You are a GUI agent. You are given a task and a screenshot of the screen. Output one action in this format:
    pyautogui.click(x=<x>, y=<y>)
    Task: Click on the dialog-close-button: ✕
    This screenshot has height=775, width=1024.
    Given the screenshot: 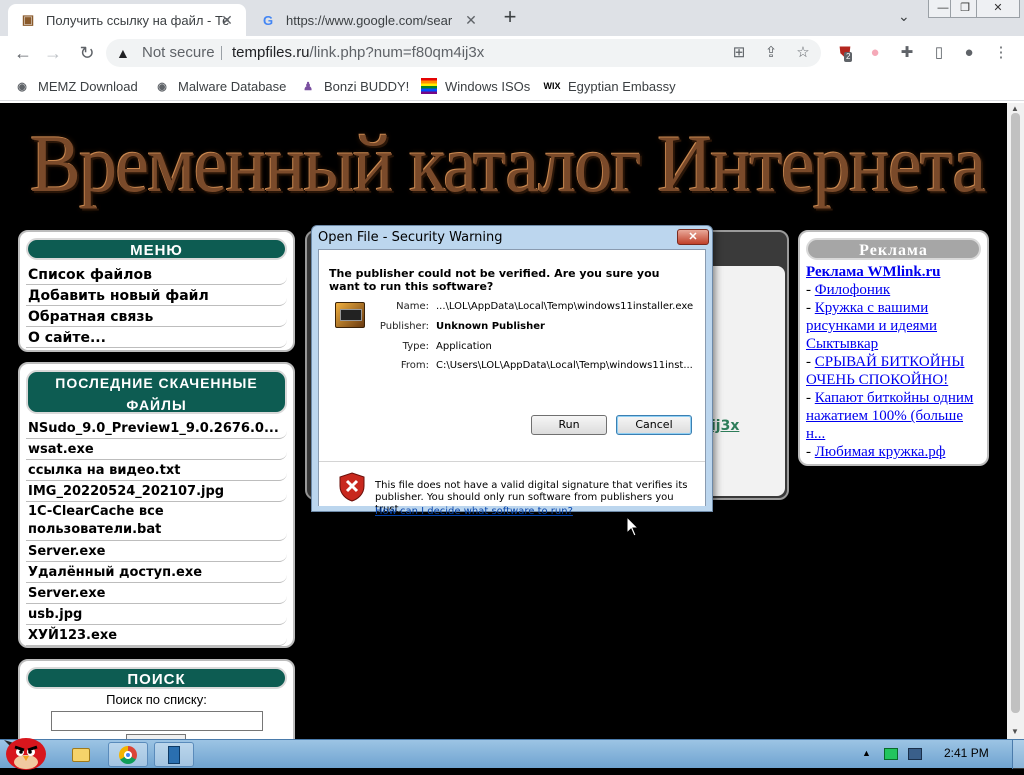 What is the action you would take?
    pyautogui.click(x=693, y=237)
    